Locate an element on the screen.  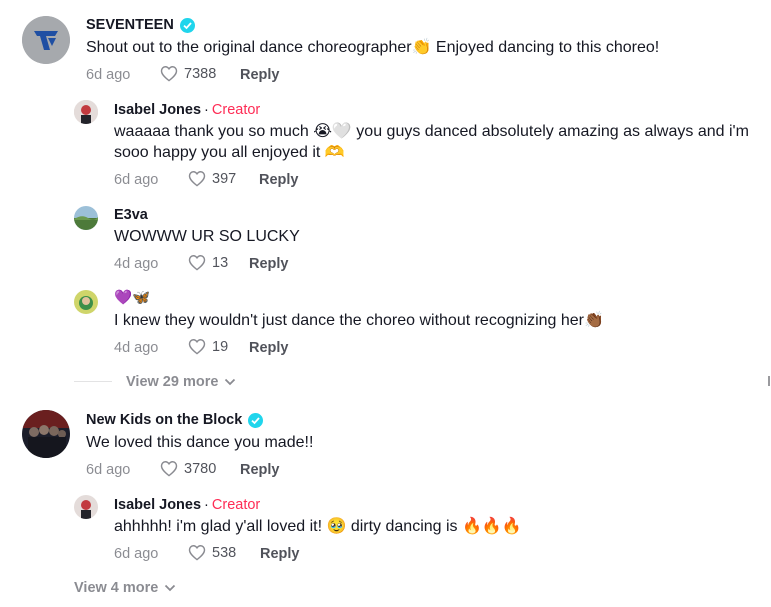
comment-author: New Kids on the Block is located at coordinates (175, 420).